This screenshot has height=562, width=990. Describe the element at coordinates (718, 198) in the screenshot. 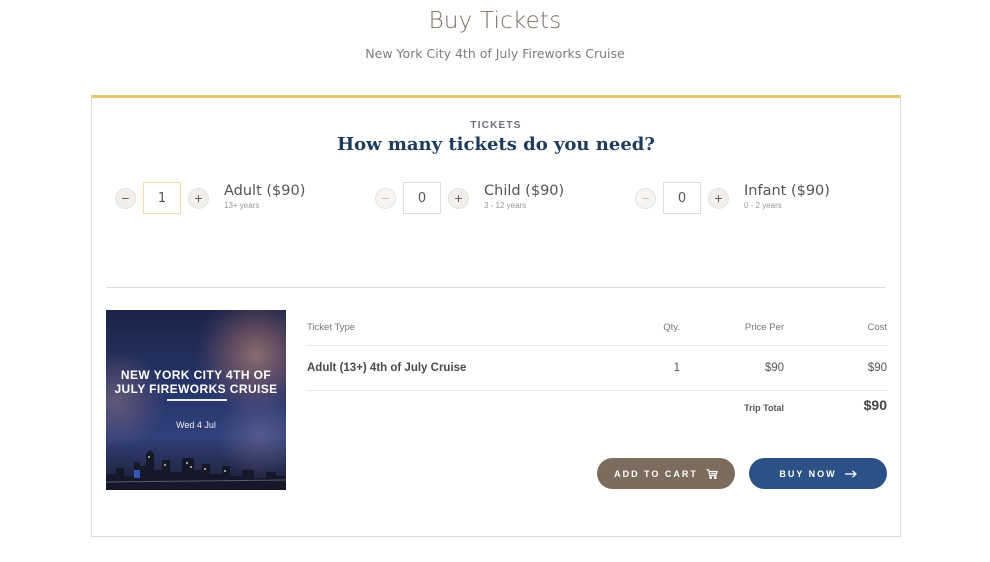

I see `increment-infant-button: +` at that location.